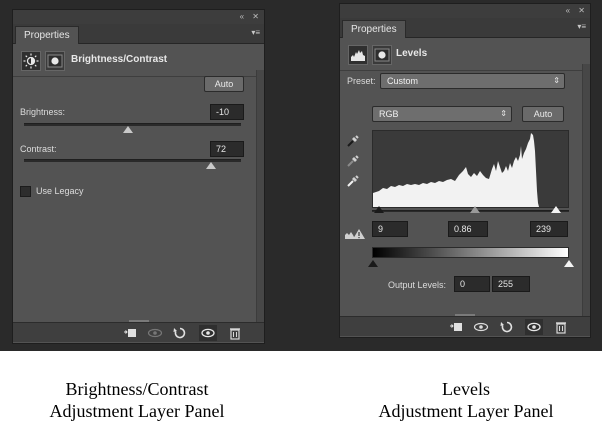 Image resolution: width=602 pixels, height=436 pixels. I want to click on use-legacy-checkbox, so click(25, 191).